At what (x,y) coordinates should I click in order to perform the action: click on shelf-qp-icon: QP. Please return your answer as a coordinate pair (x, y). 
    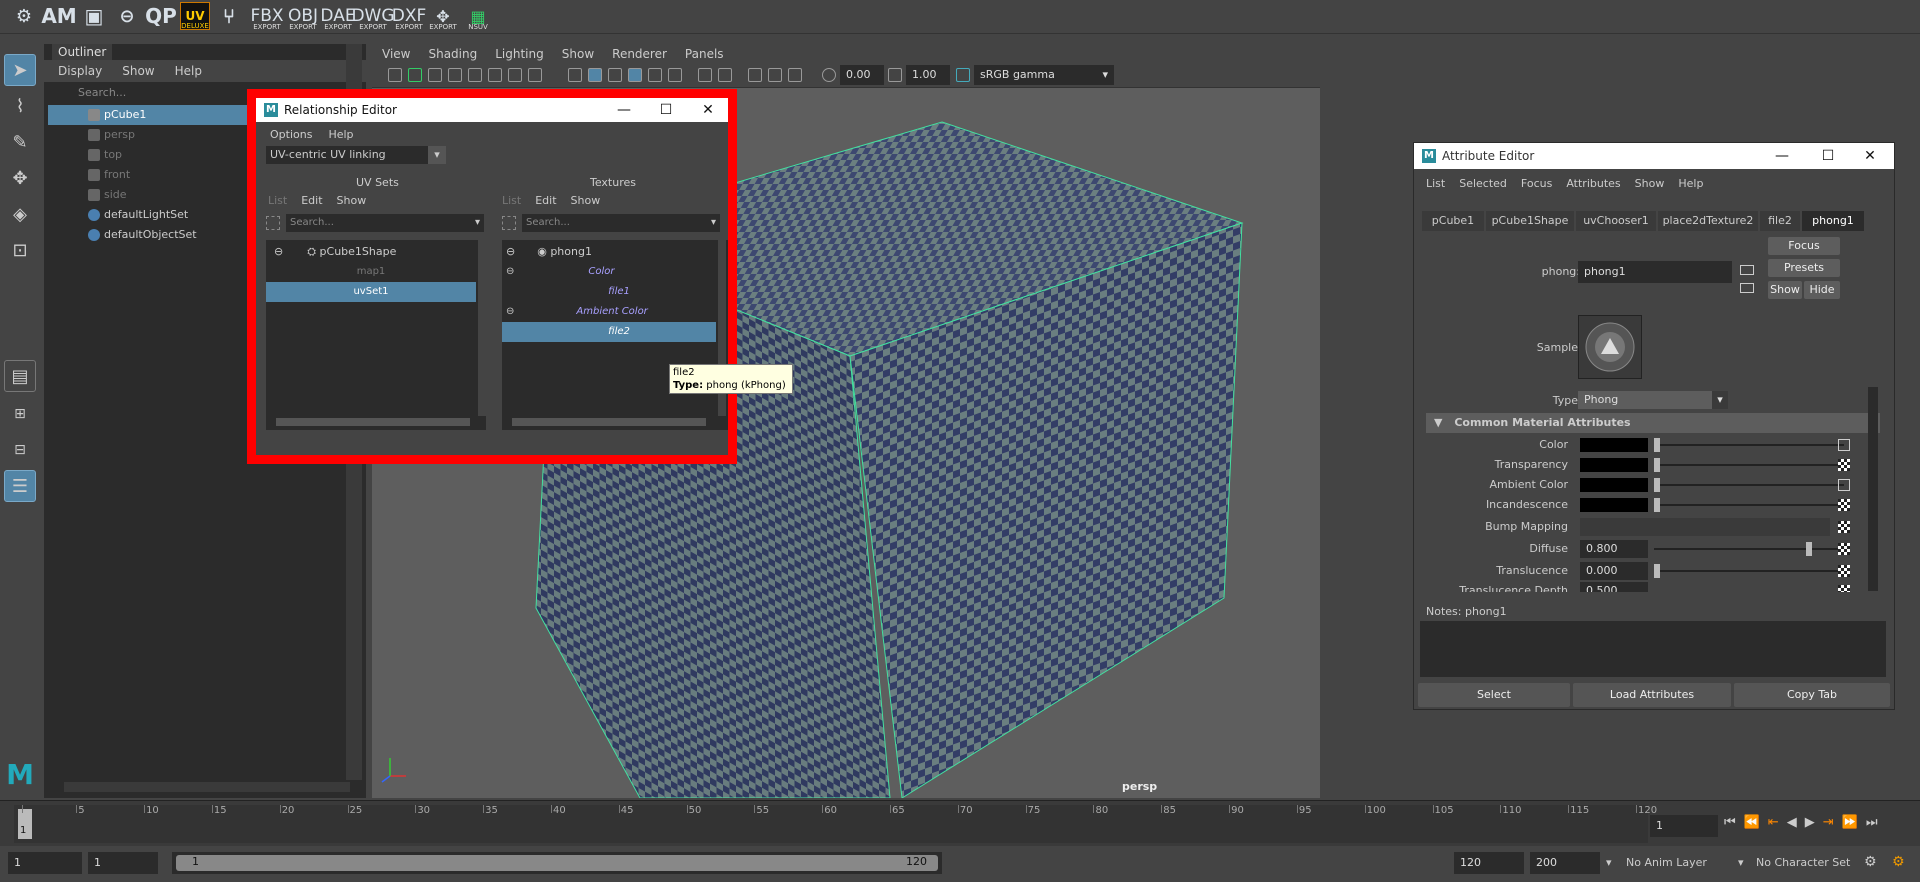
    Looking at the image, I should click on (161, 16).